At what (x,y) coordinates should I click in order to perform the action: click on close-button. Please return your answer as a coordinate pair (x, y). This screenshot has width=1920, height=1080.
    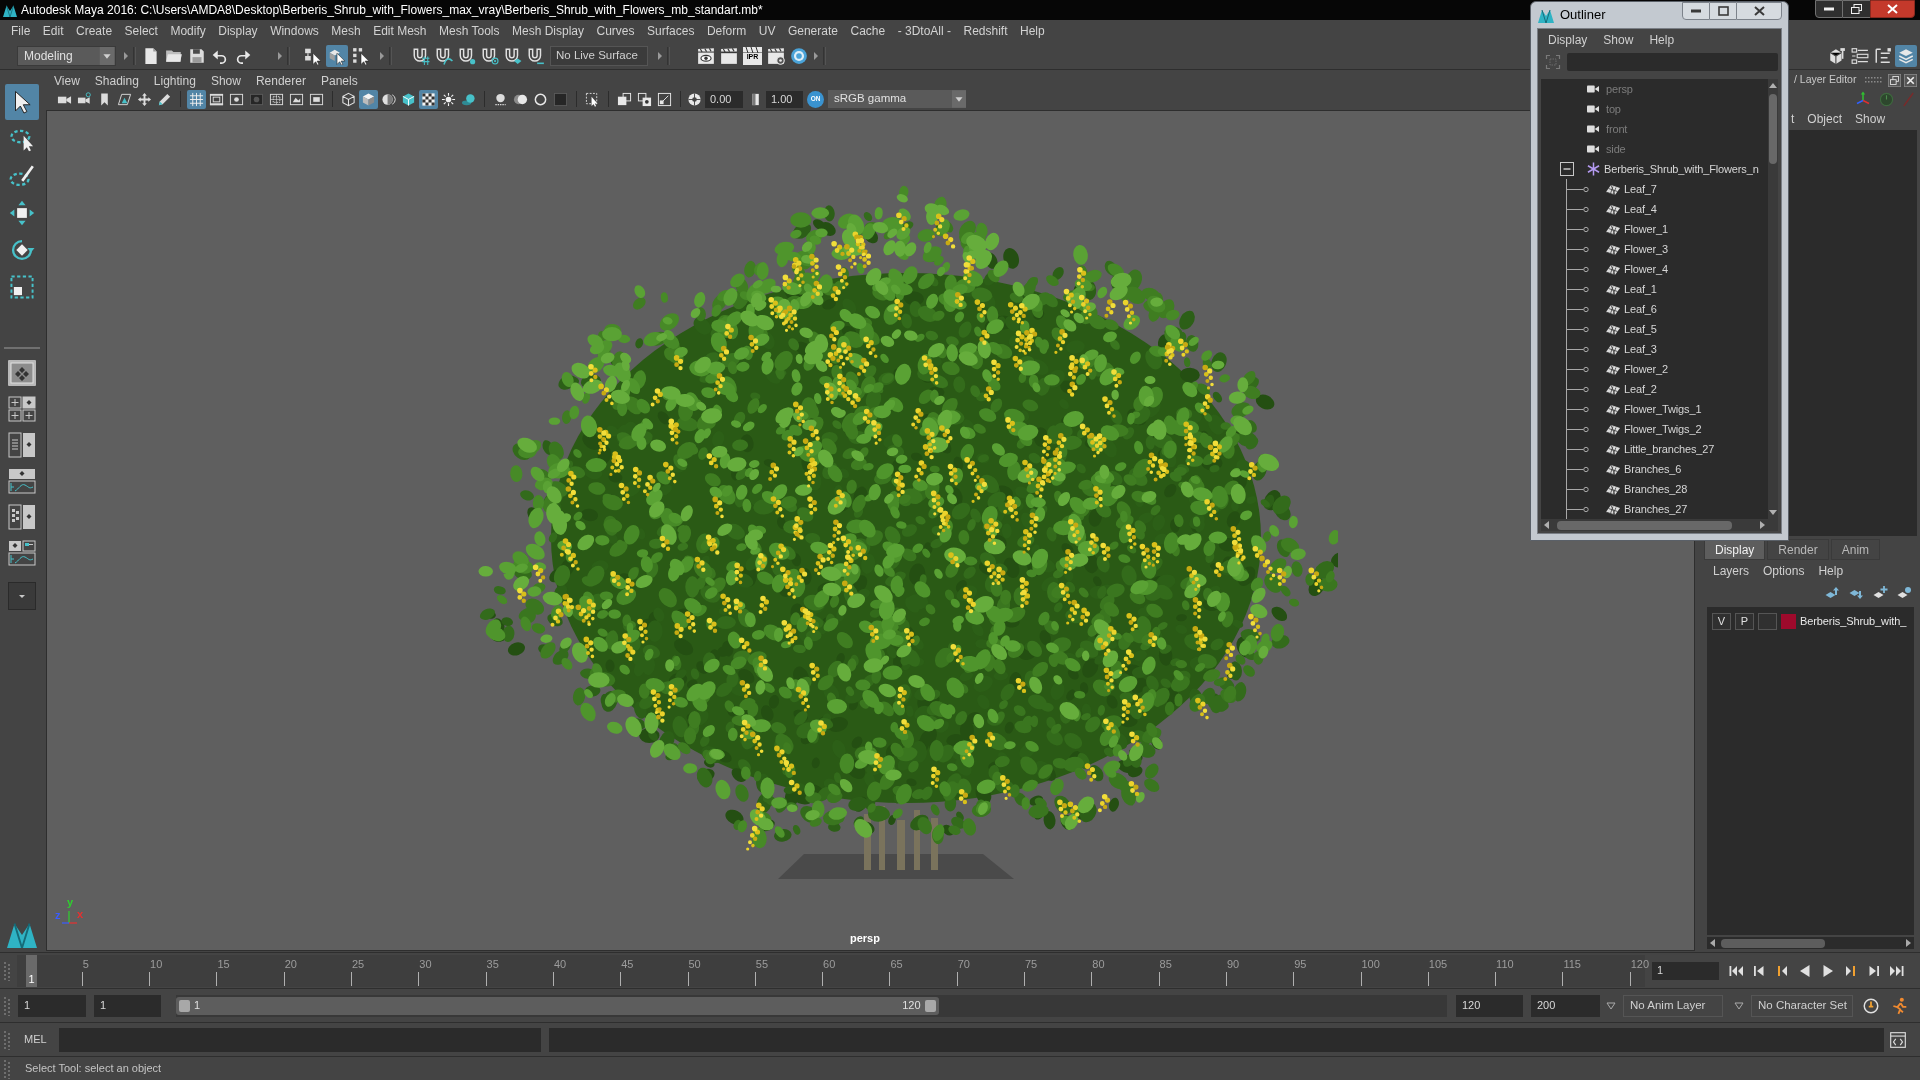
    Looking at the image, I should click on (1892, 9).